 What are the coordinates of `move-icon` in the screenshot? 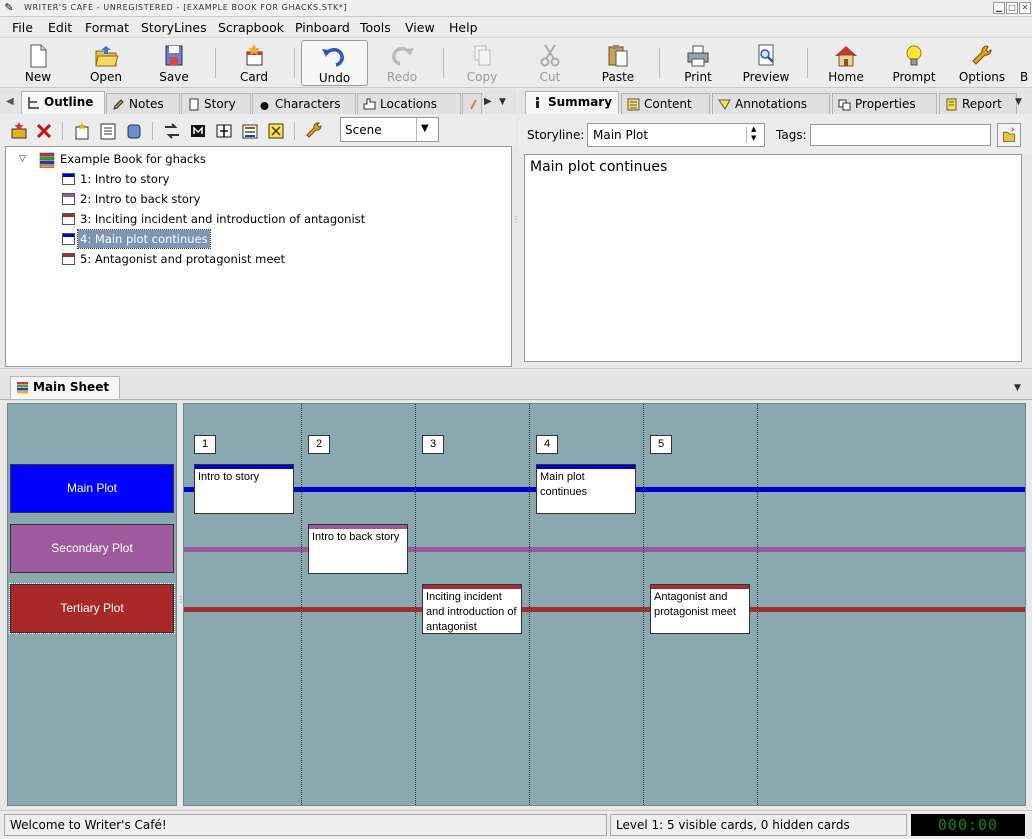 It's located at (172, 131).